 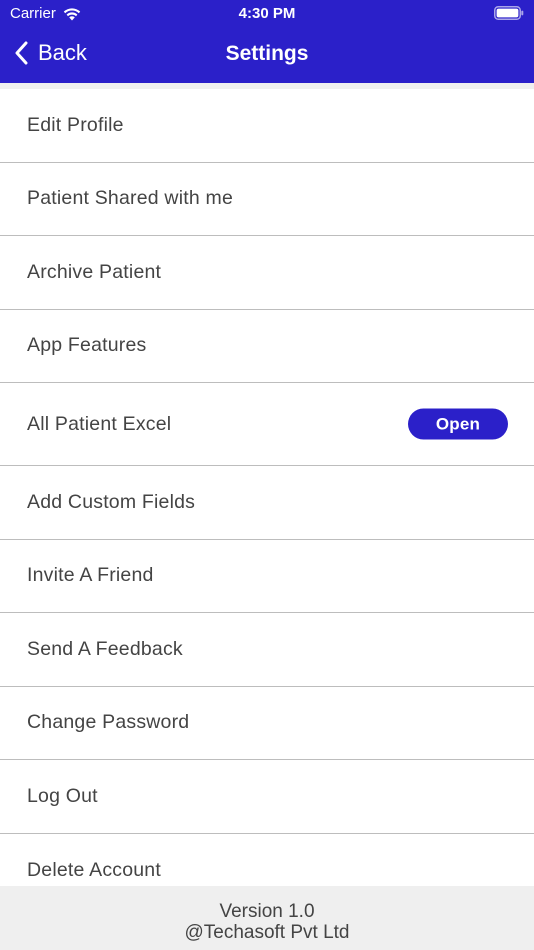 I want to click on settings-item-all-patient-excel: All Patient Excel Open, so click(x=267, y=424).